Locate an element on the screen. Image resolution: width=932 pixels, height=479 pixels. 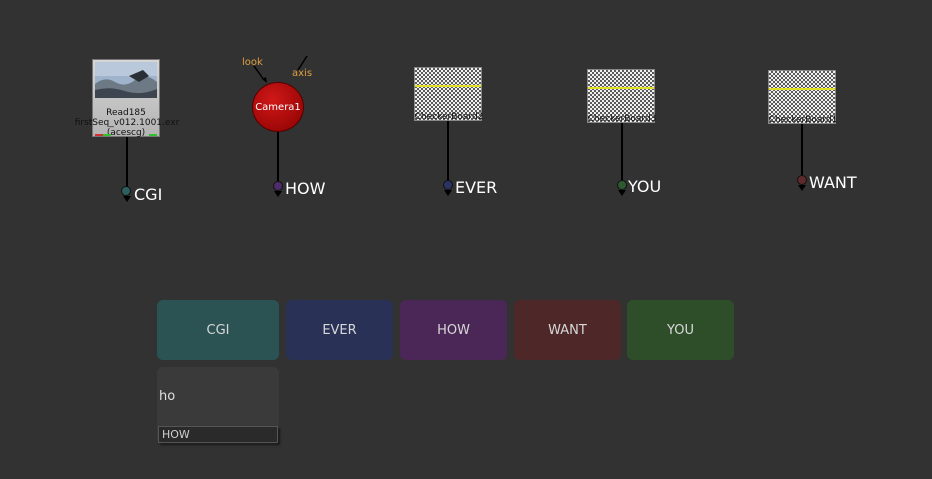
dot-node-you is located at coordinates (622, 185).